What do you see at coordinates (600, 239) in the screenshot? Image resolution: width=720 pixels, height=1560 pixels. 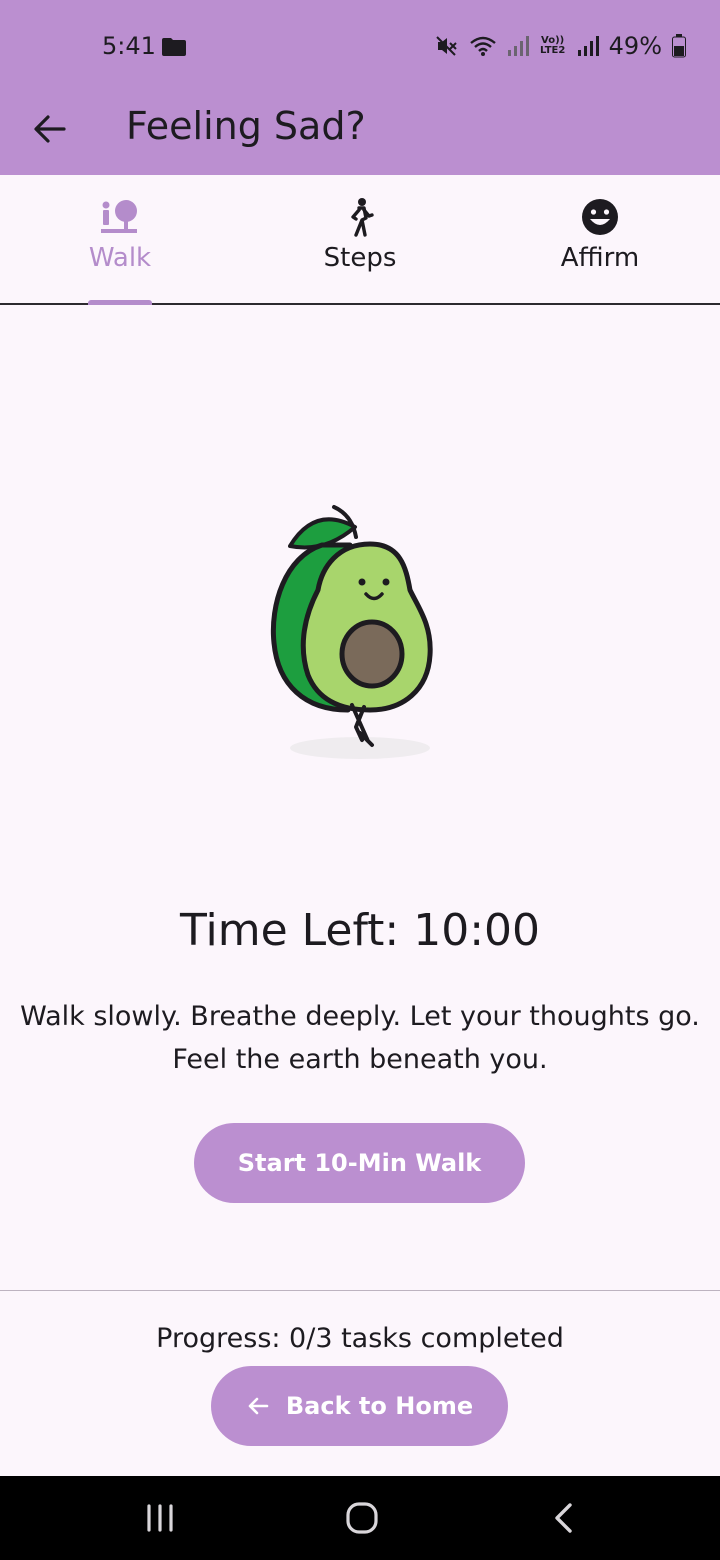 I see `tab-affirm: Affirm` at bounding box center [600, 239].